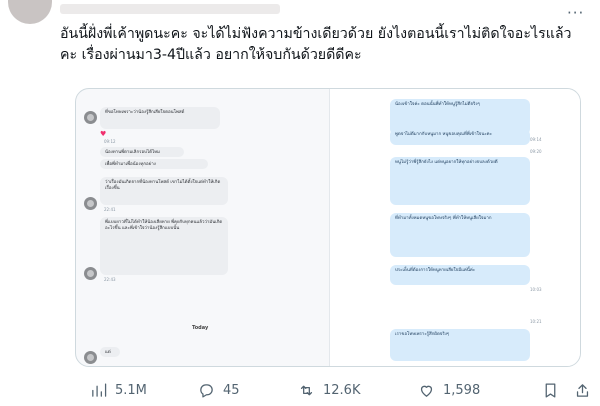 Image resolution: width=600 pixels, height=406 pixels. What do you see at coordinates (426, 391) in the screenshot?
I see `like-icon` at bounding box center [426, 391].